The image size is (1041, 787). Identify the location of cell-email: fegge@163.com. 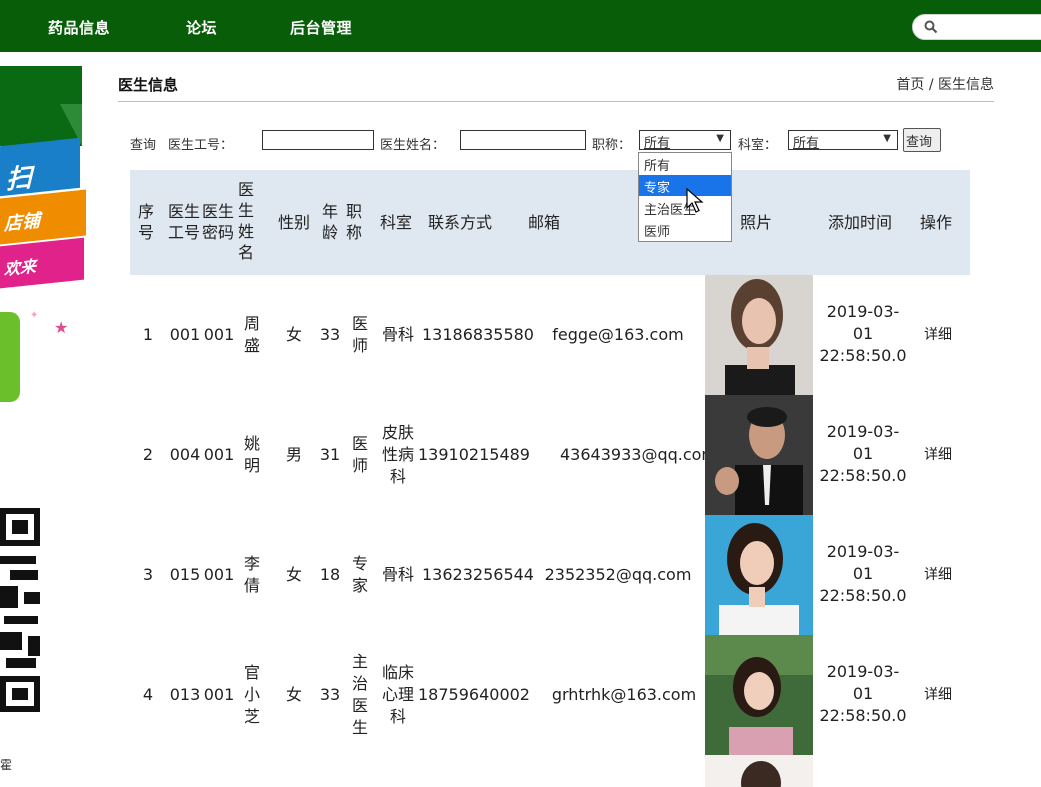
(618, 334).